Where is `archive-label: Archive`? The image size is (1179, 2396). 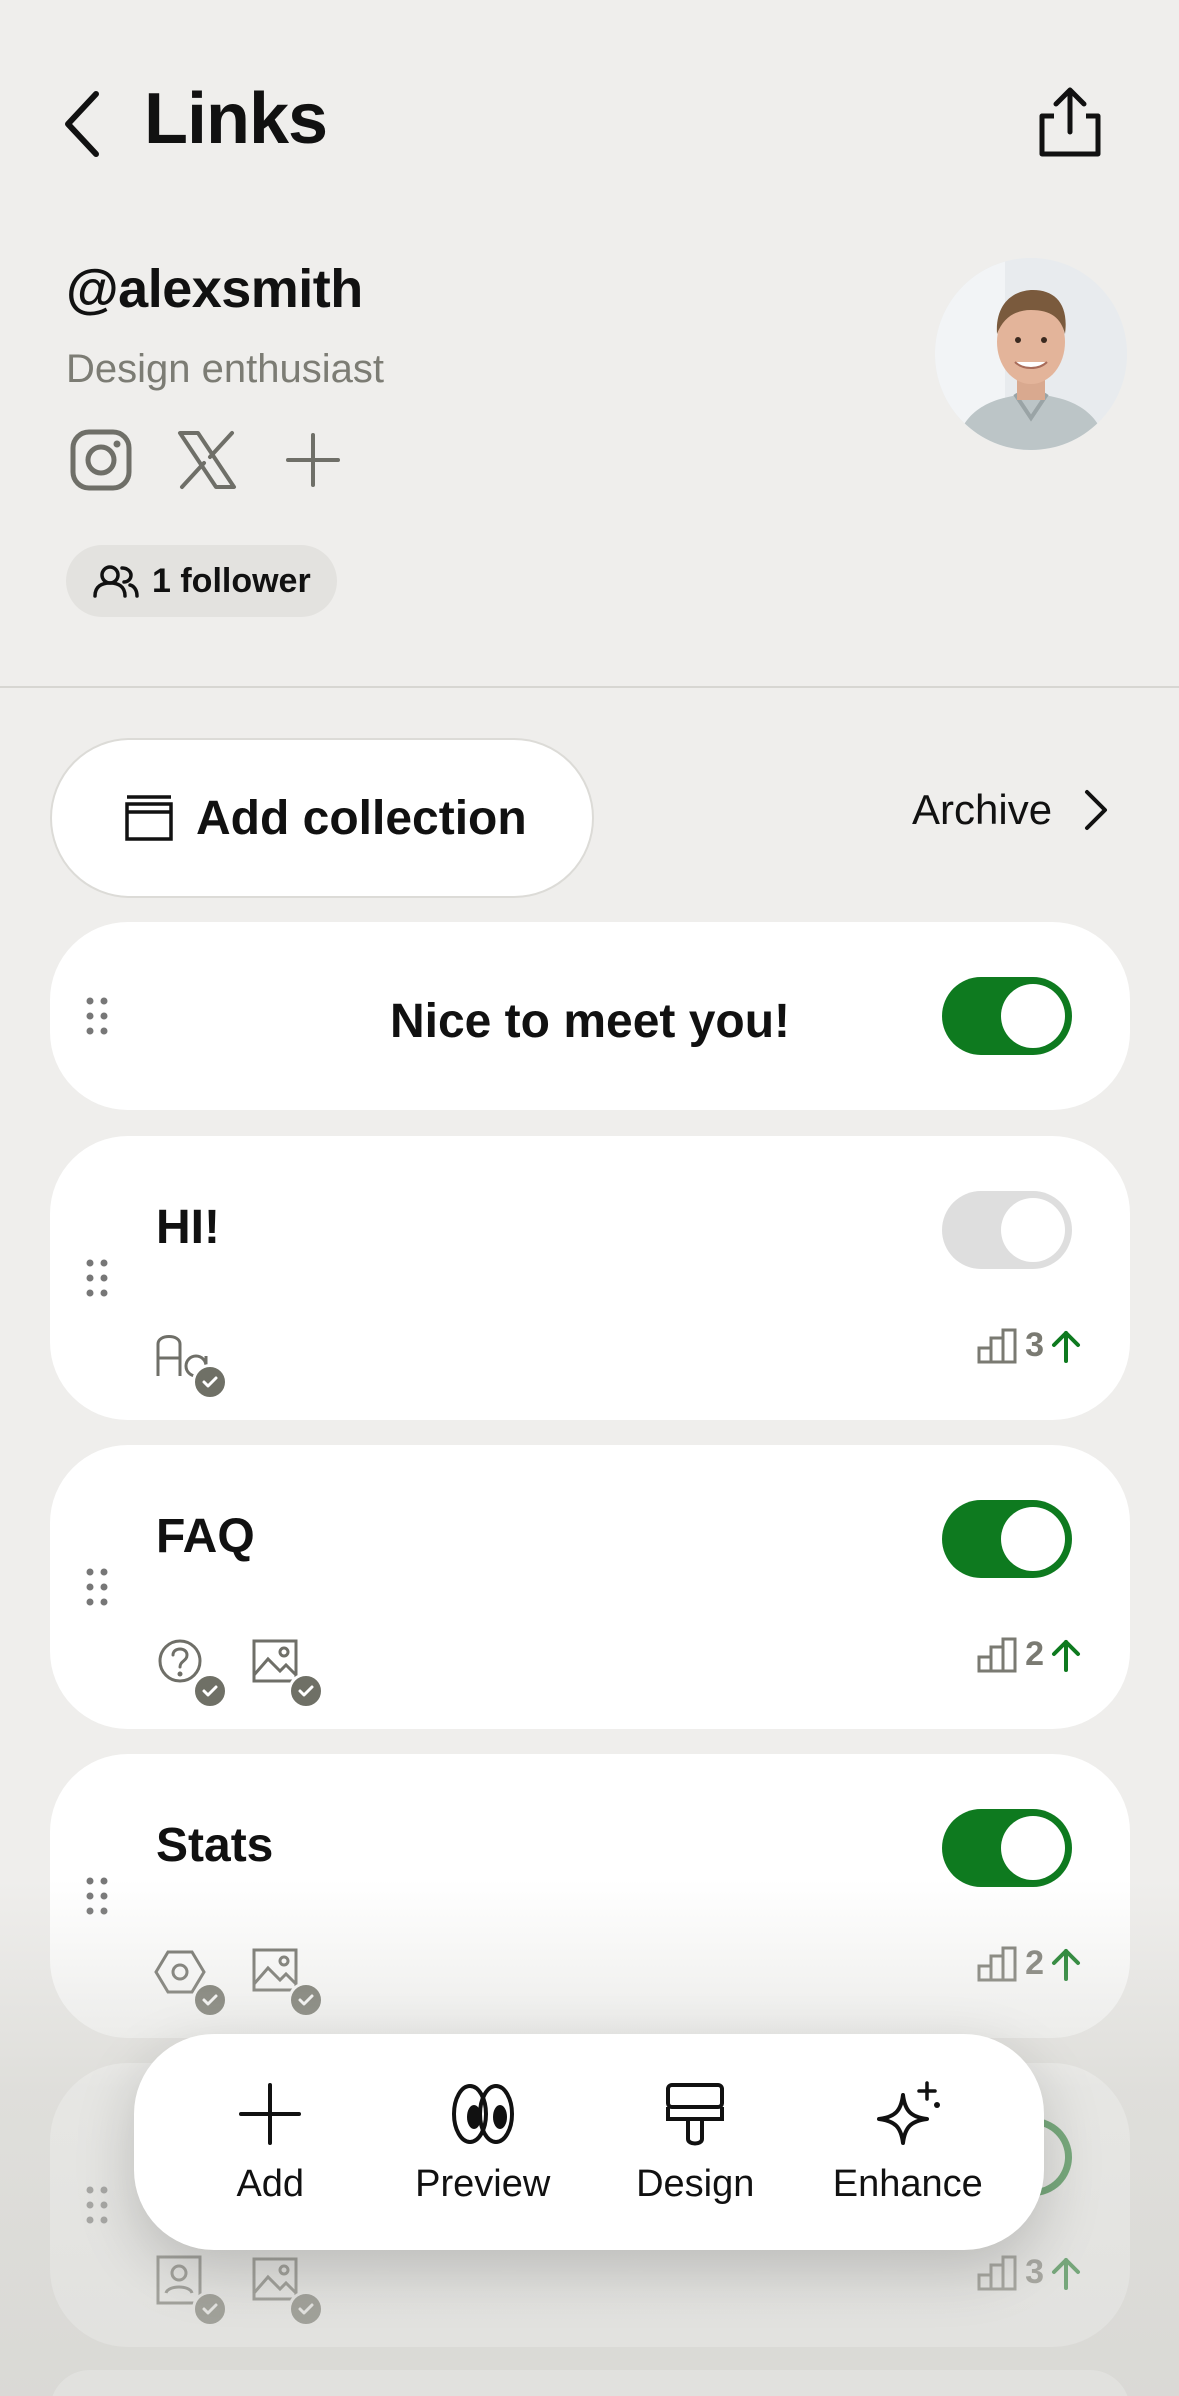
archive-label: Archive is located at coordinates (982, 809).